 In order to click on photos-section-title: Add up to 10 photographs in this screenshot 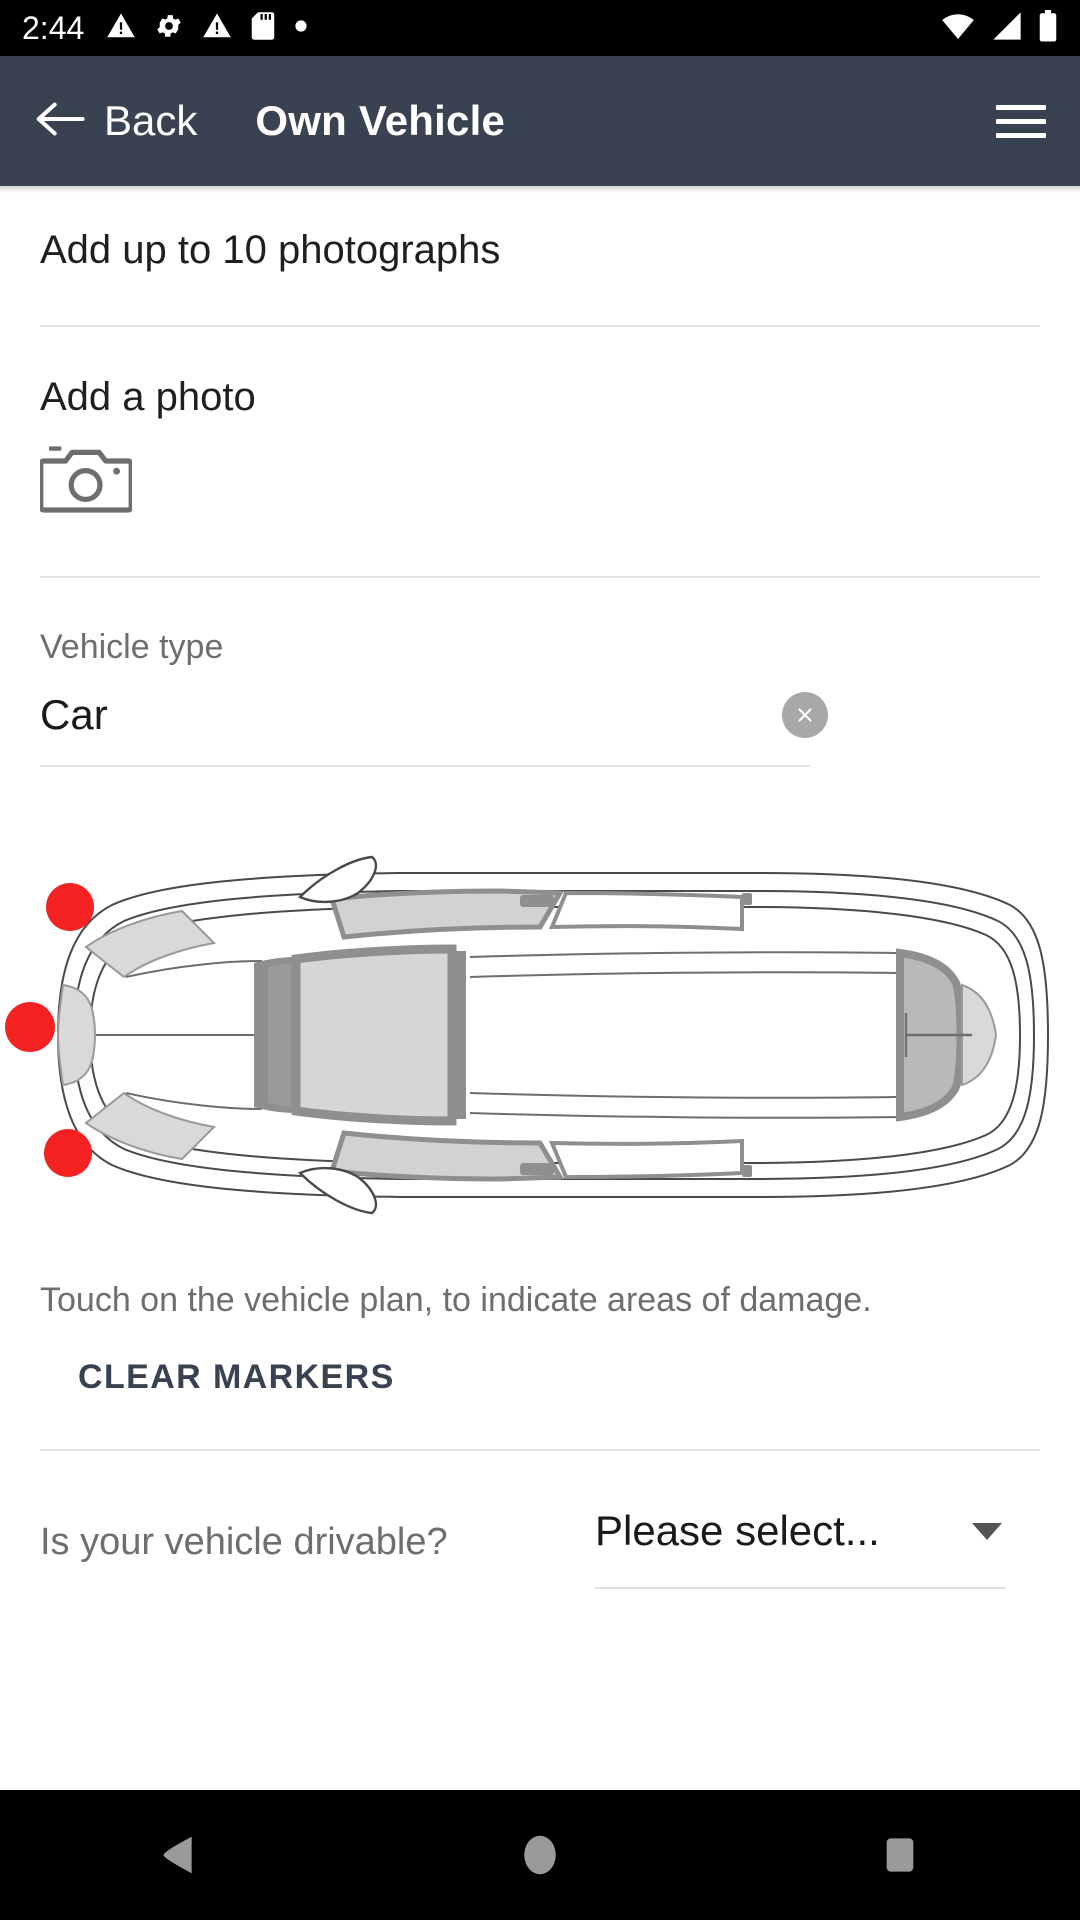, I will do `click(270, 250)`.